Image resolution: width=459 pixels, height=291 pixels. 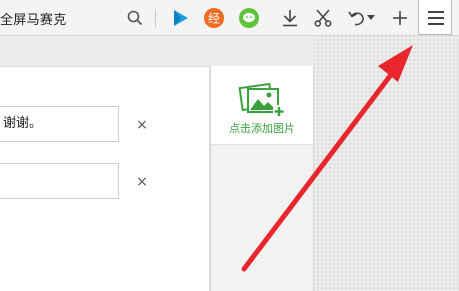 What do you see at coordinates (142, 125) in the screenshot?
I see `clear-field-1-icon: ×` at bounding box center [142, 125].